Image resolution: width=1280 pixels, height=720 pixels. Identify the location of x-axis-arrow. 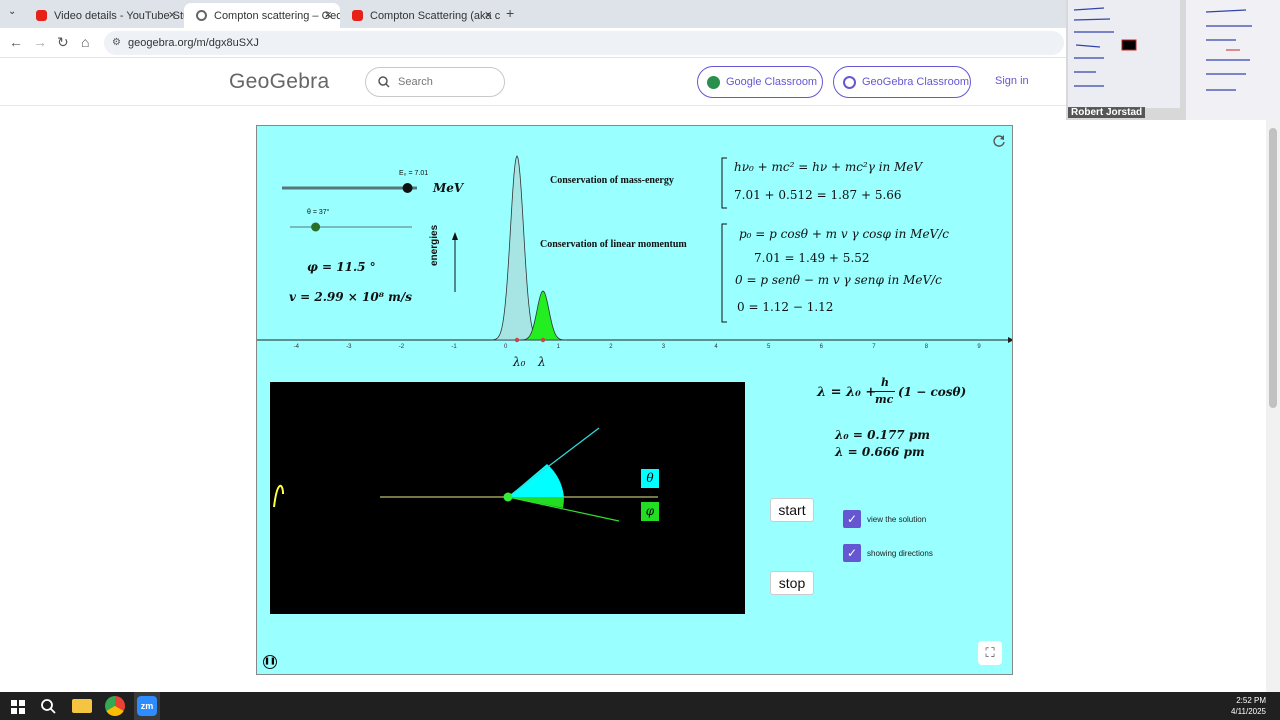
(1010, 340).